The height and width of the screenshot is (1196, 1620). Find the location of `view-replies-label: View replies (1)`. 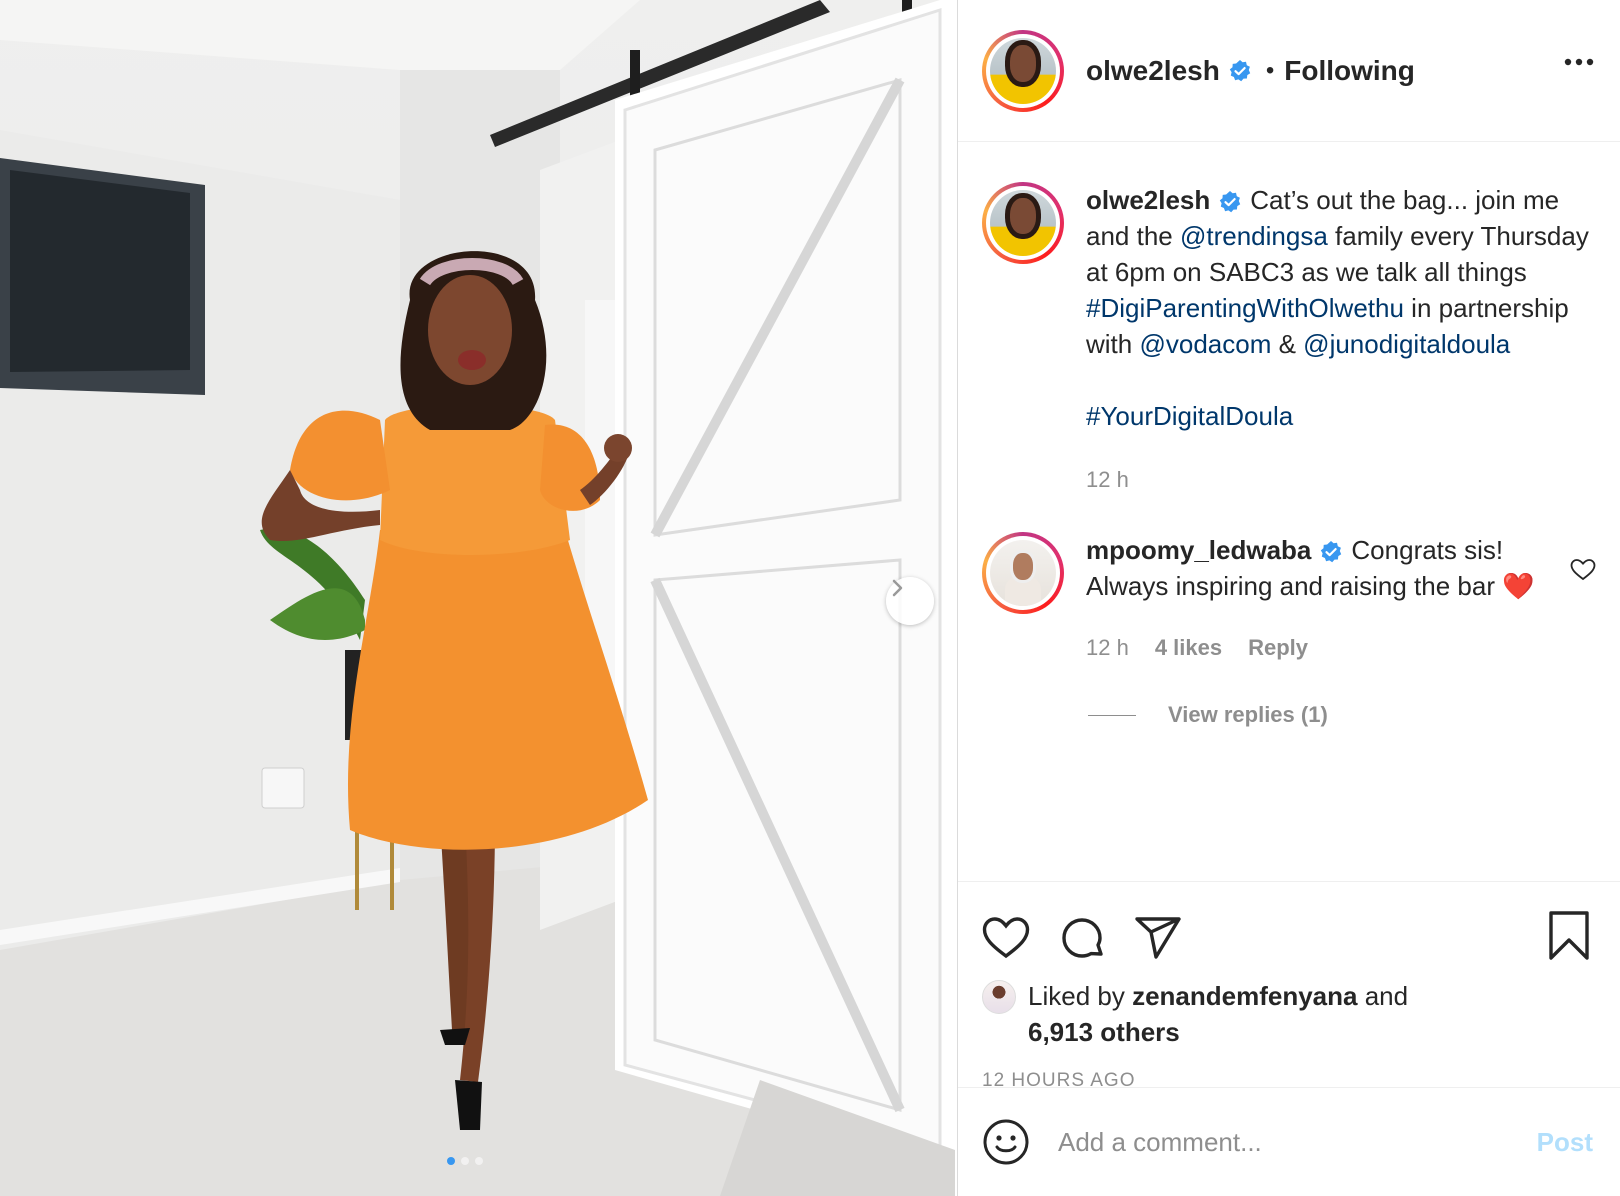

view-replies-label: View replies (1) is located at coordinates (1248, 714).